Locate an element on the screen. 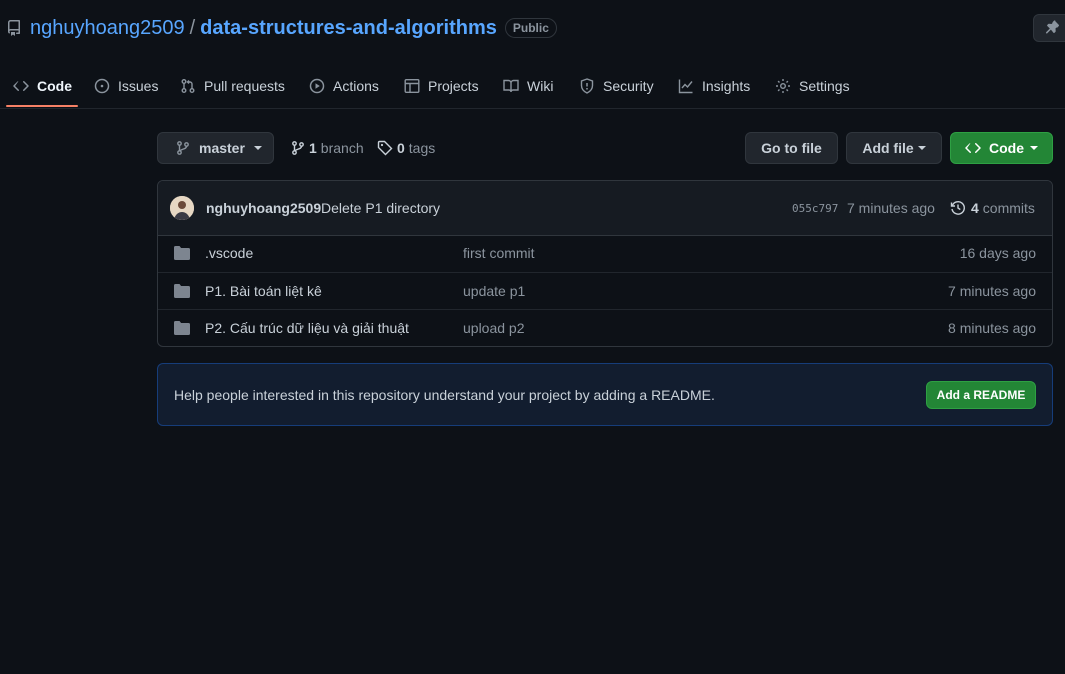  branch-name: master is located at coordinates (222, 148).